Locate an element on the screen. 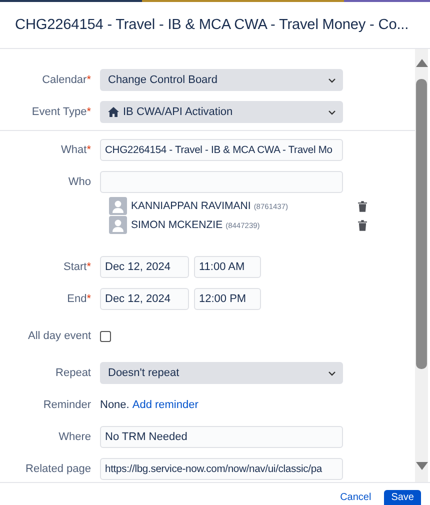 The image size is (430, 505). field-label: Event Type* is located at coordinates (61, 112).